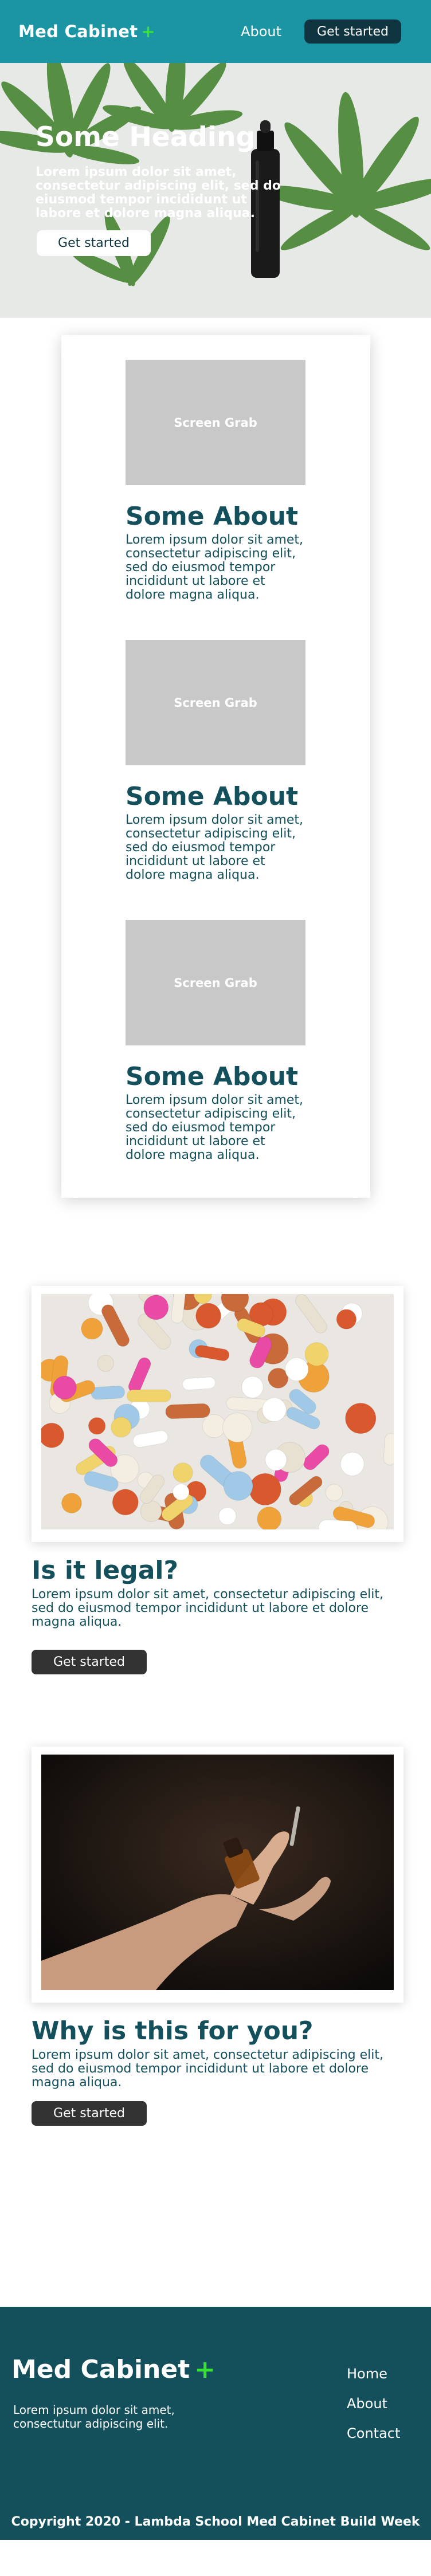  What do you see at coordinates (373, 2374) in the screenshot?
I see `footer-link-home: Home` at bounding box center [373, 2374].